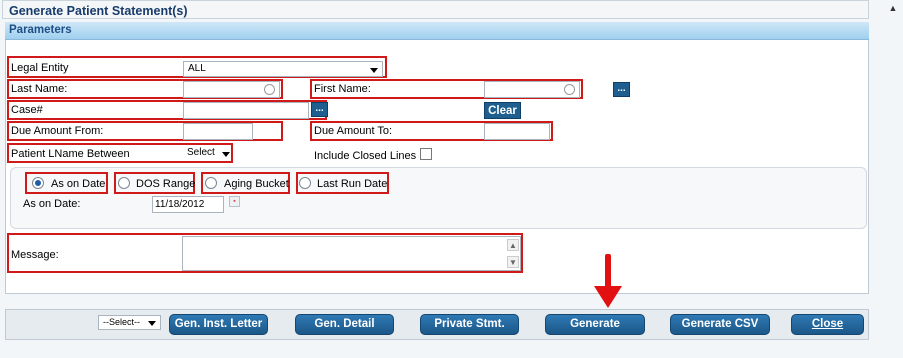 This screenshot has height=358, width=903. What do you see at coordinates (532, 89) in the screenshot?
I see `first-name-input` at bounding box center [532, 89].